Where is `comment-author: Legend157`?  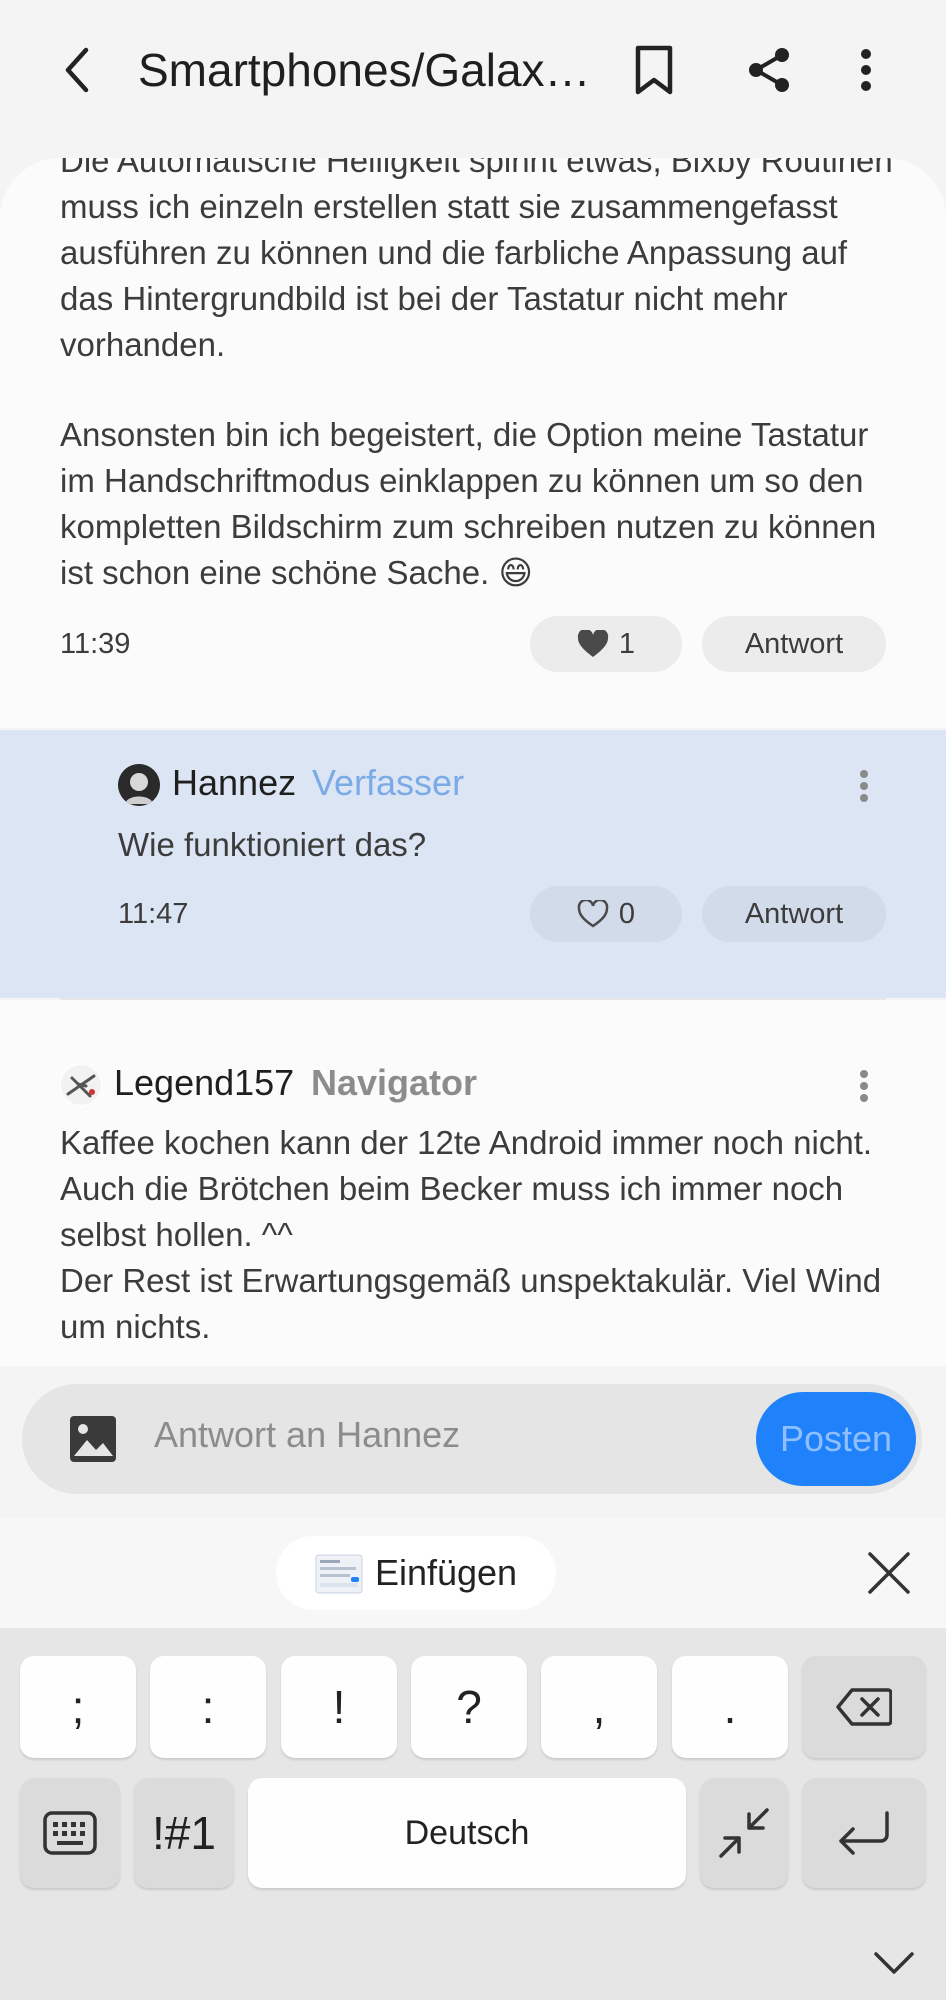
comment-author: Legend157 is located at coordinates (204, 1083).